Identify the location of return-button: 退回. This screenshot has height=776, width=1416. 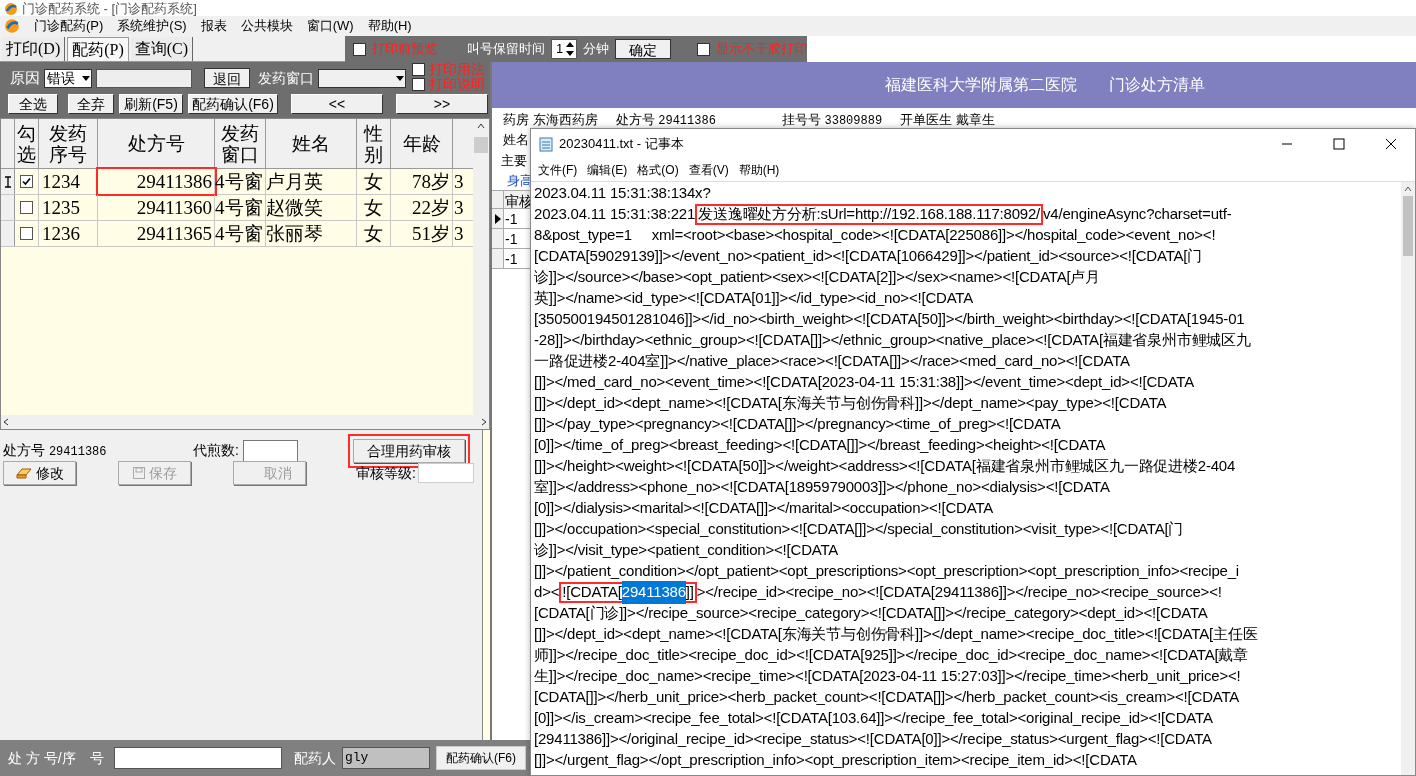
(227, 78).